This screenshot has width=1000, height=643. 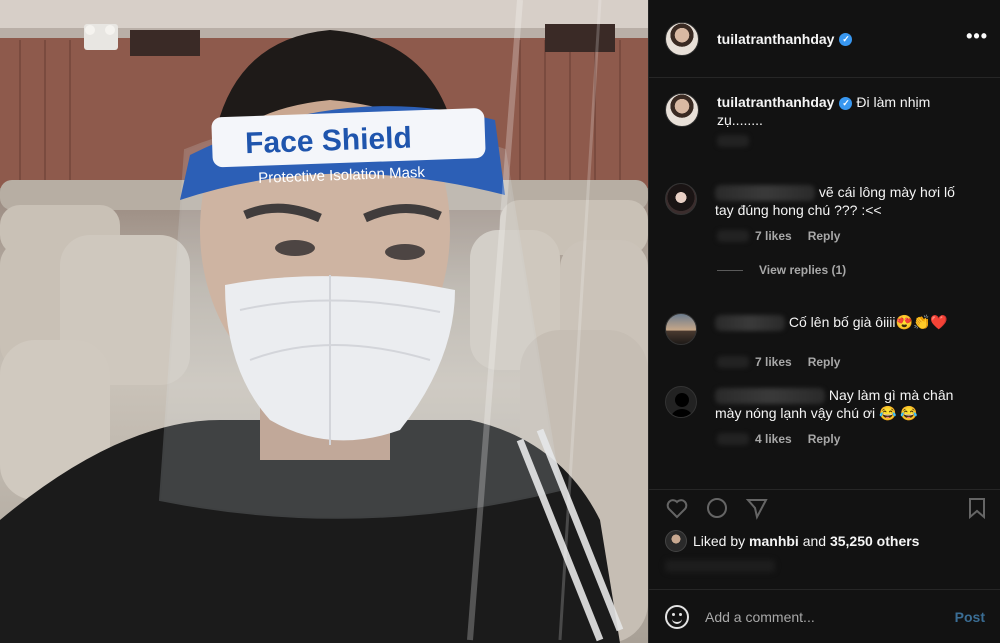 I want to click on liked-by-user: manhbi, so click(x=774, y=541).